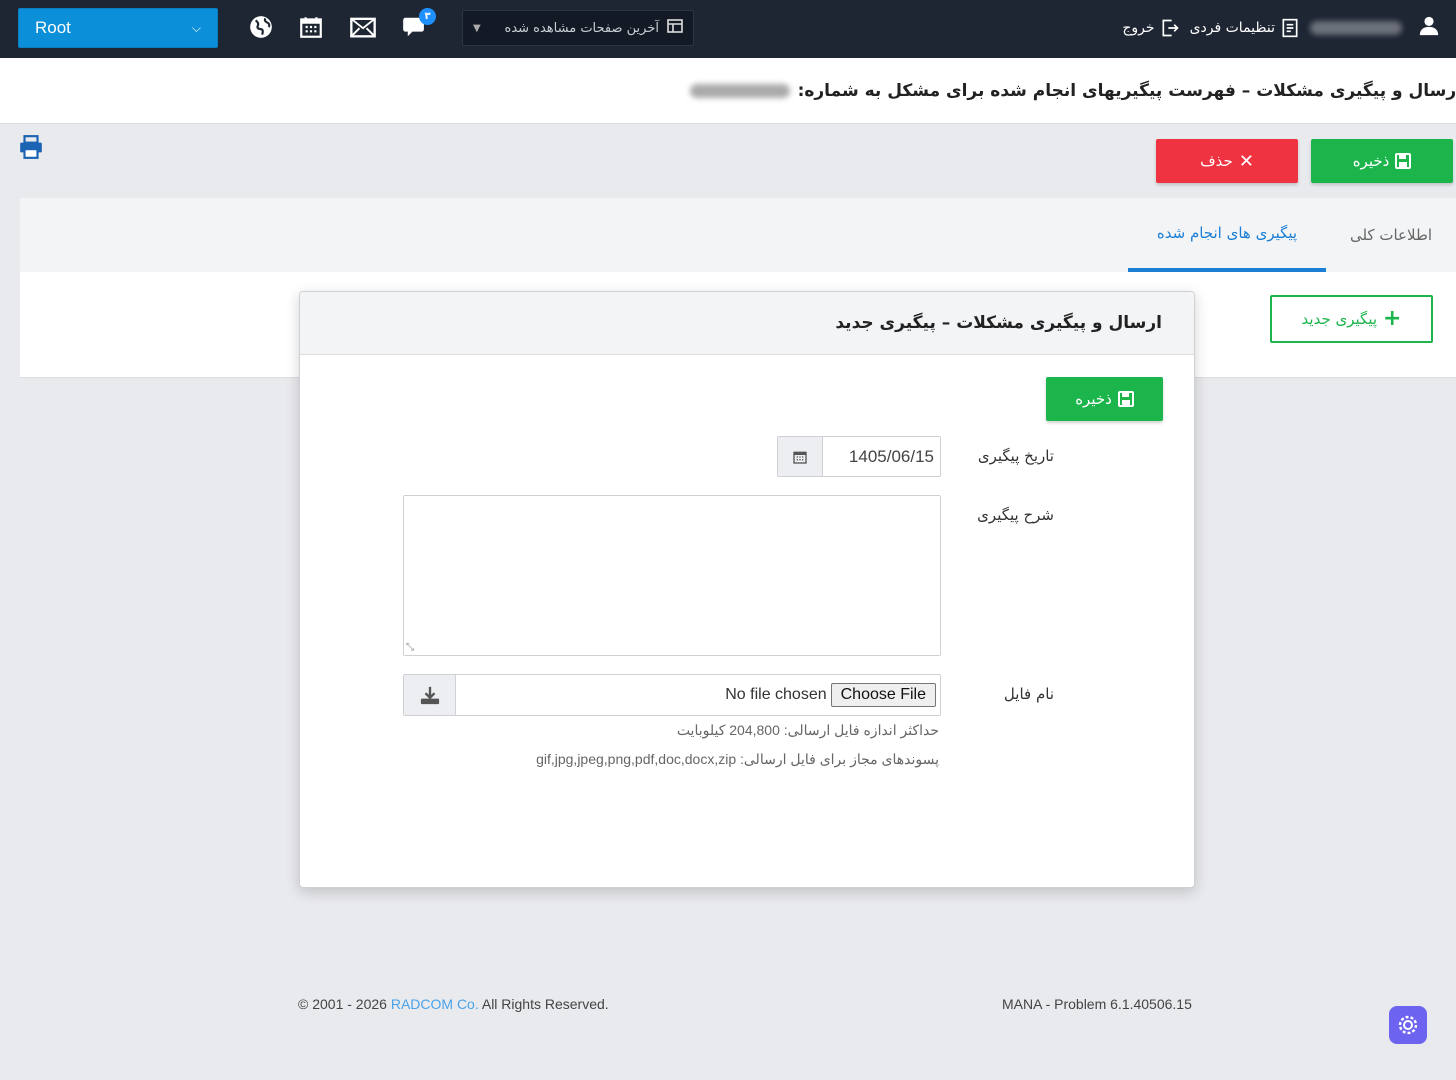 This screenshot has height=1080, width=1456. I want to click on close-icon: ✕, so click(1246, 161).